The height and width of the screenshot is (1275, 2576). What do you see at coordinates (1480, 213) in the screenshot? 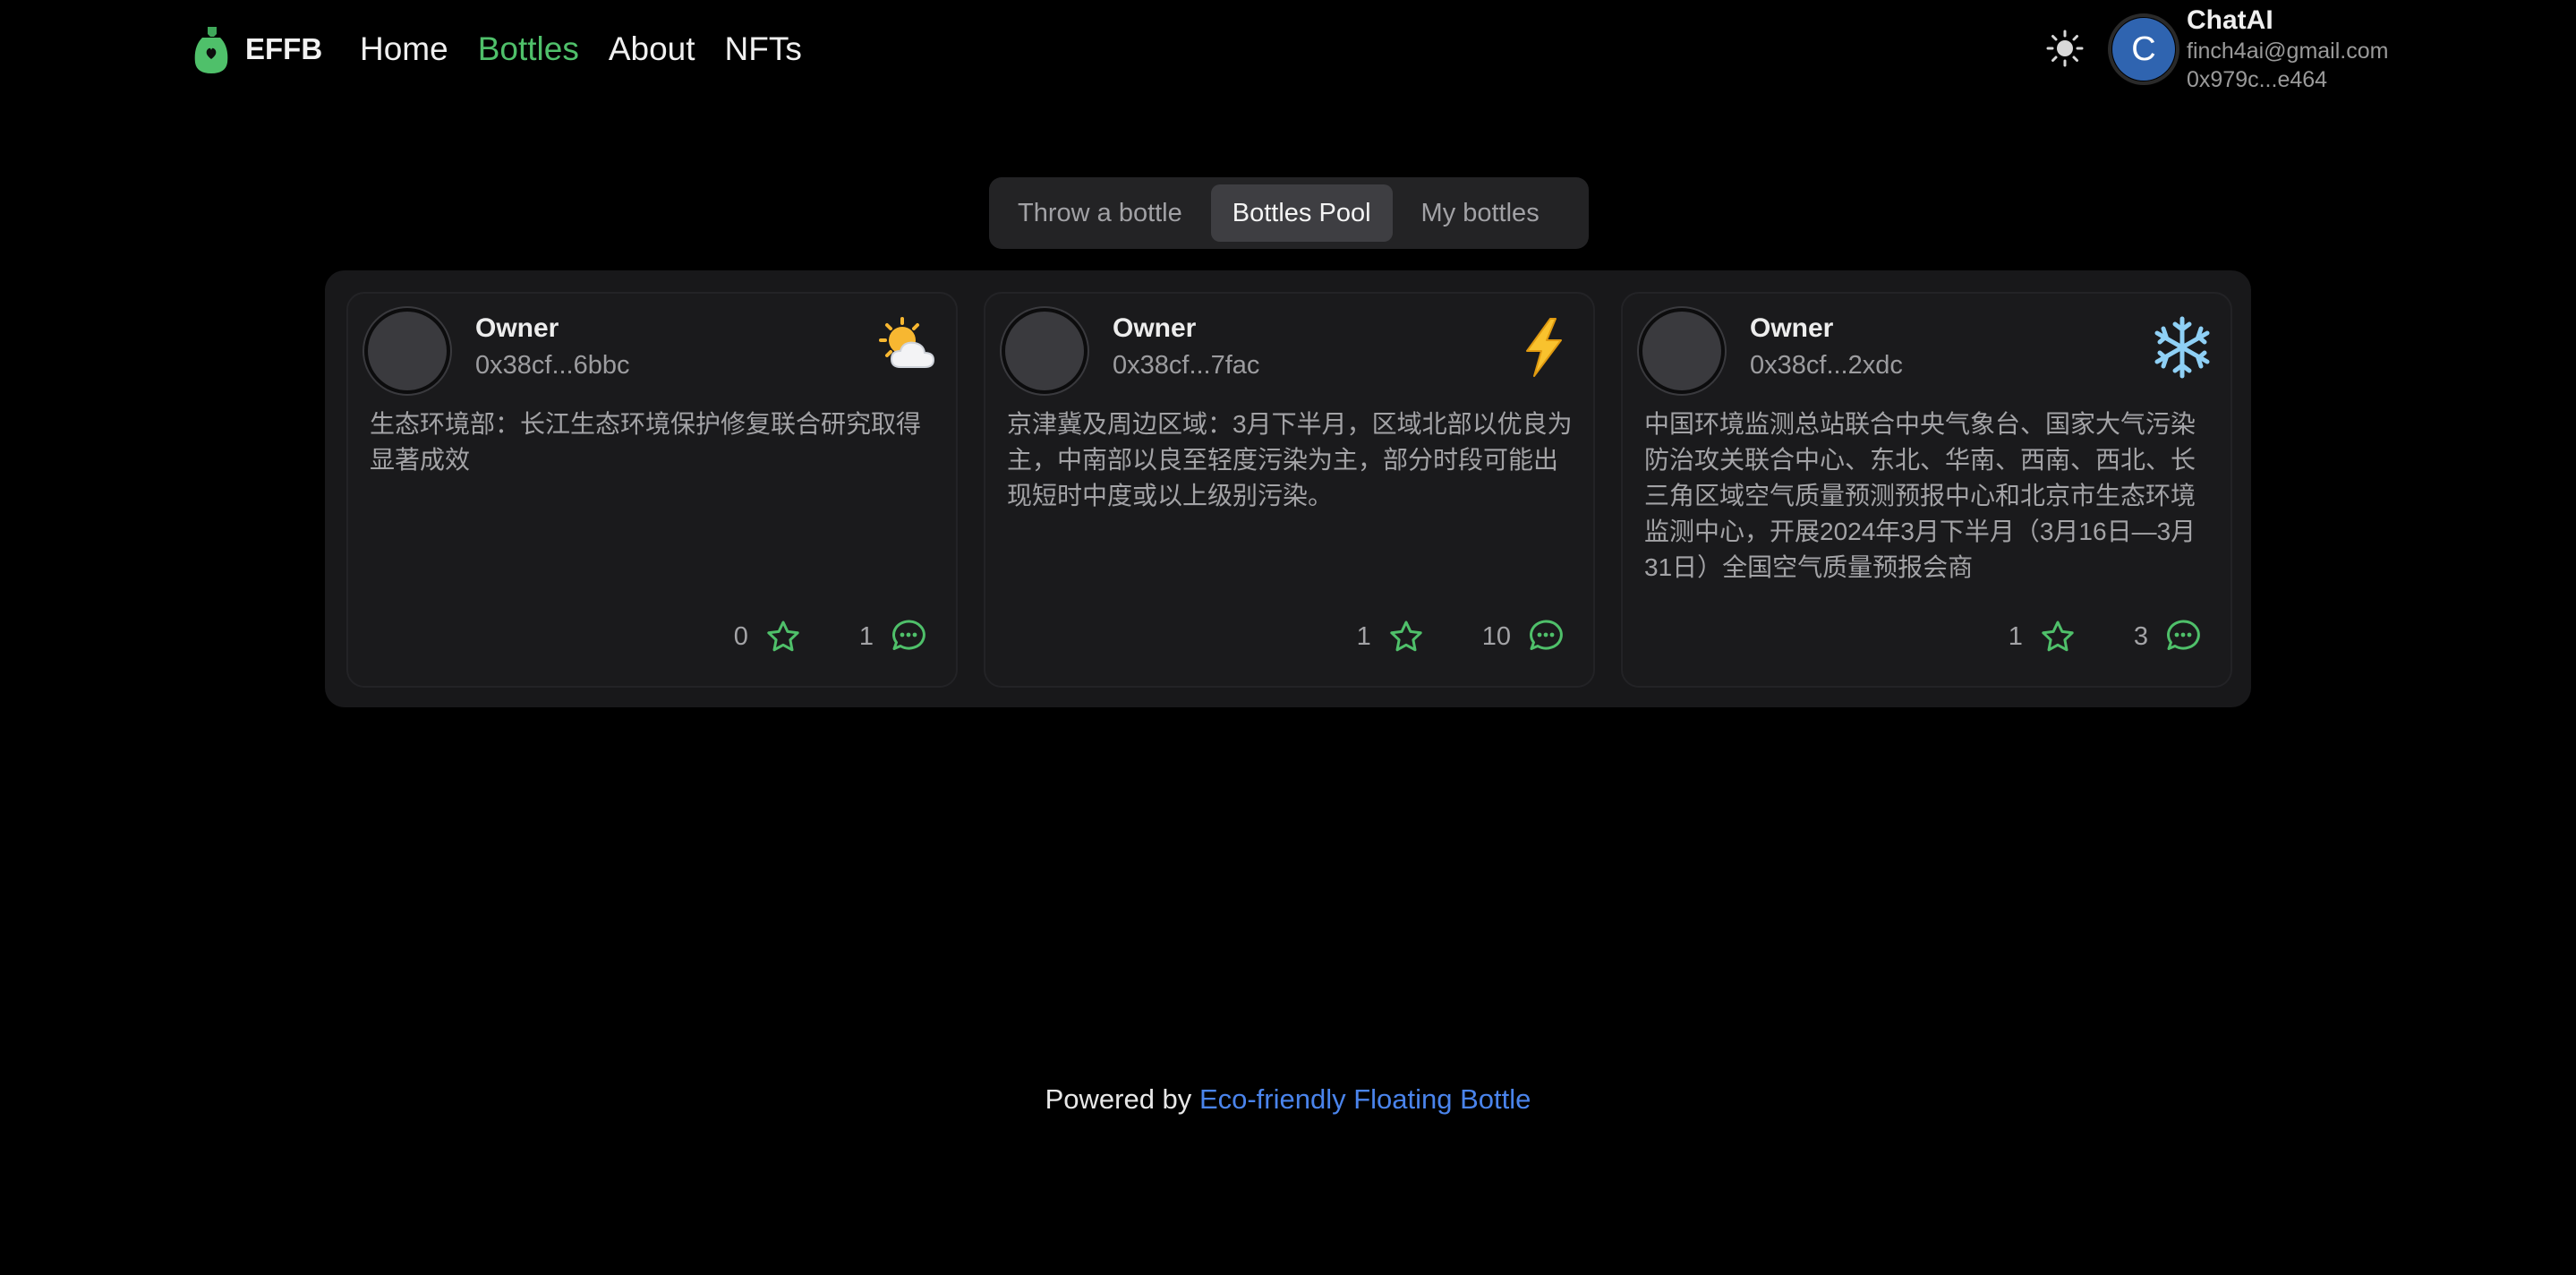
I see `tab-my-bottles: My bottles` at bounding box center [1480, 213].